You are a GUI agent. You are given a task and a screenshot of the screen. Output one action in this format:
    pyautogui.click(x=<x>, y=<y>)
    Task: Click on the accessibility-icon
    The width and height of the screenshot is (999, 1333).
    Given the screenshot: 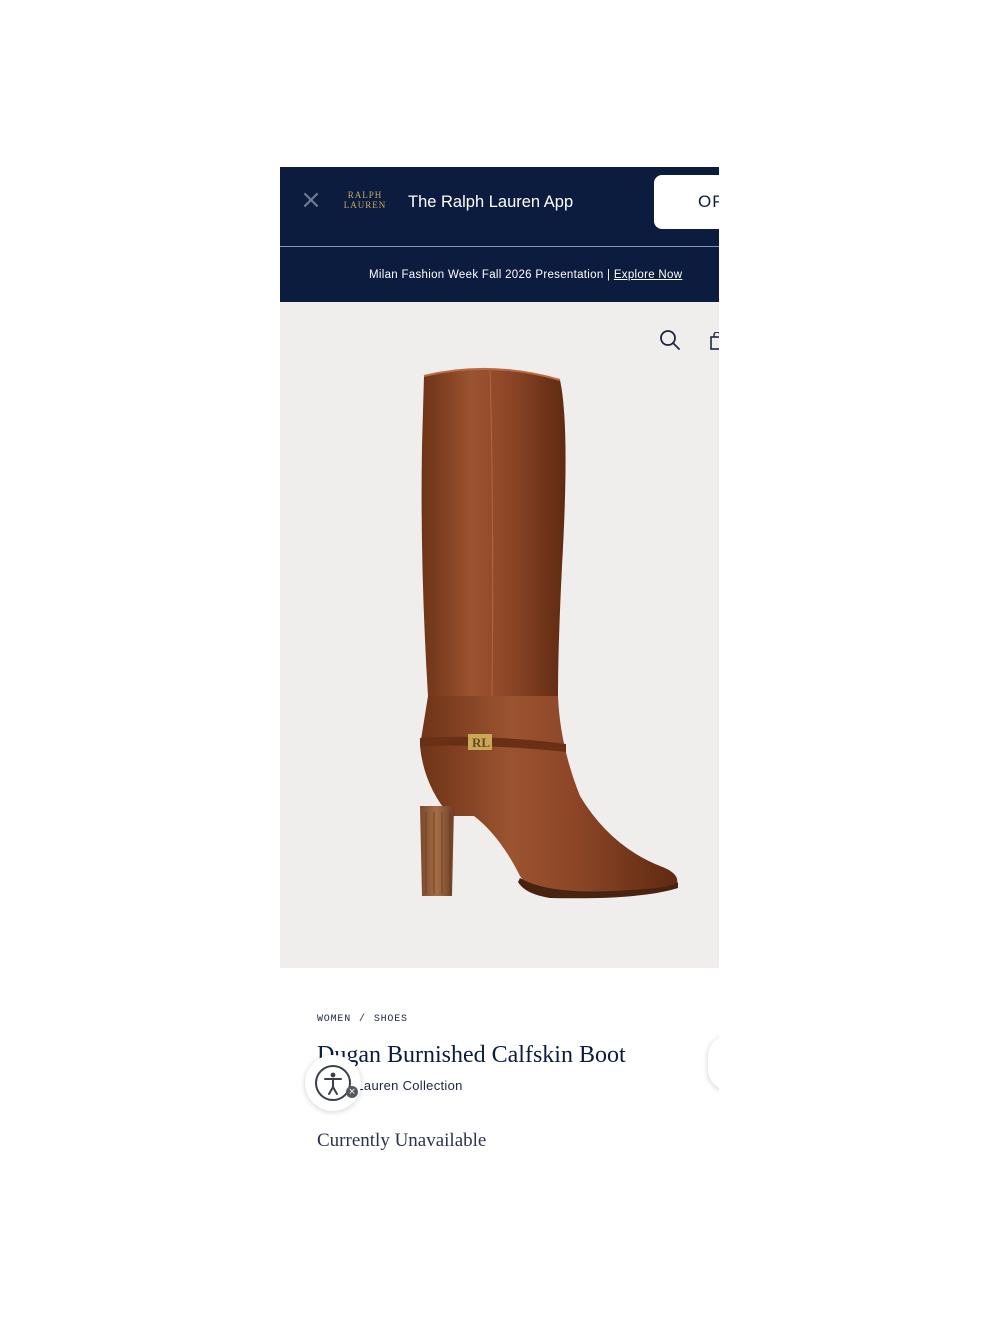 What is the action you would take?
    pyautogui.click(x=333, y=1083)
    